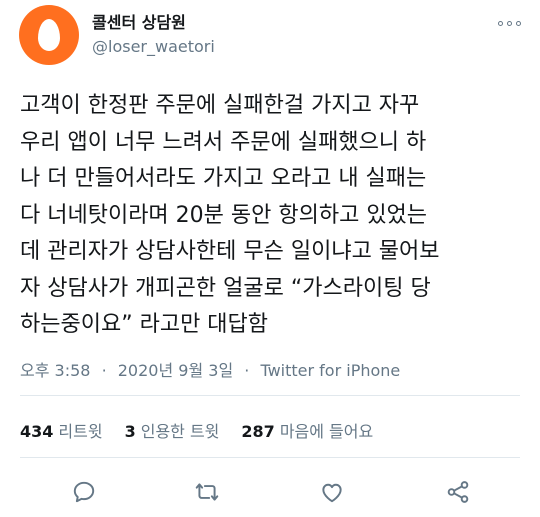 This screenshot has height=517, width=540. I want to click on like-icon, so click(332, 493).